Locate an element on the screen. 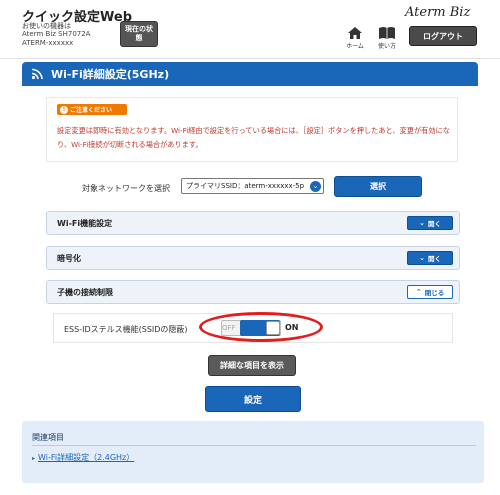  section-client-restriction-toggle-label: 閉じる is located at coordinates (434, 293).